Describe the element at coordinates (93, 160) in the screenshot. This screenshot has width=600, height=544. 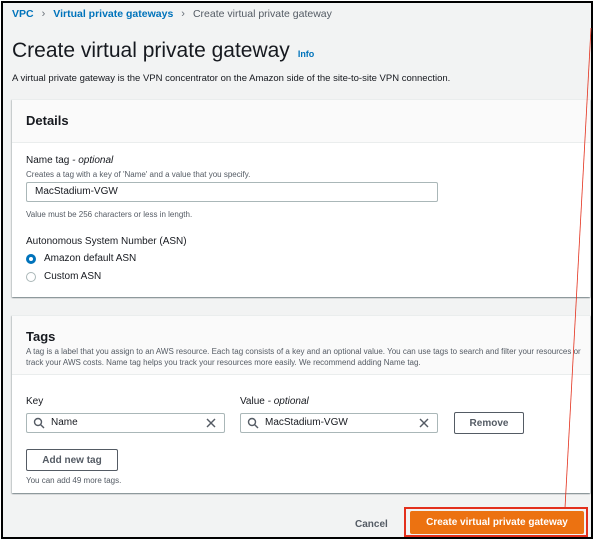
I see `name-tag-optional: - optional` at that location.